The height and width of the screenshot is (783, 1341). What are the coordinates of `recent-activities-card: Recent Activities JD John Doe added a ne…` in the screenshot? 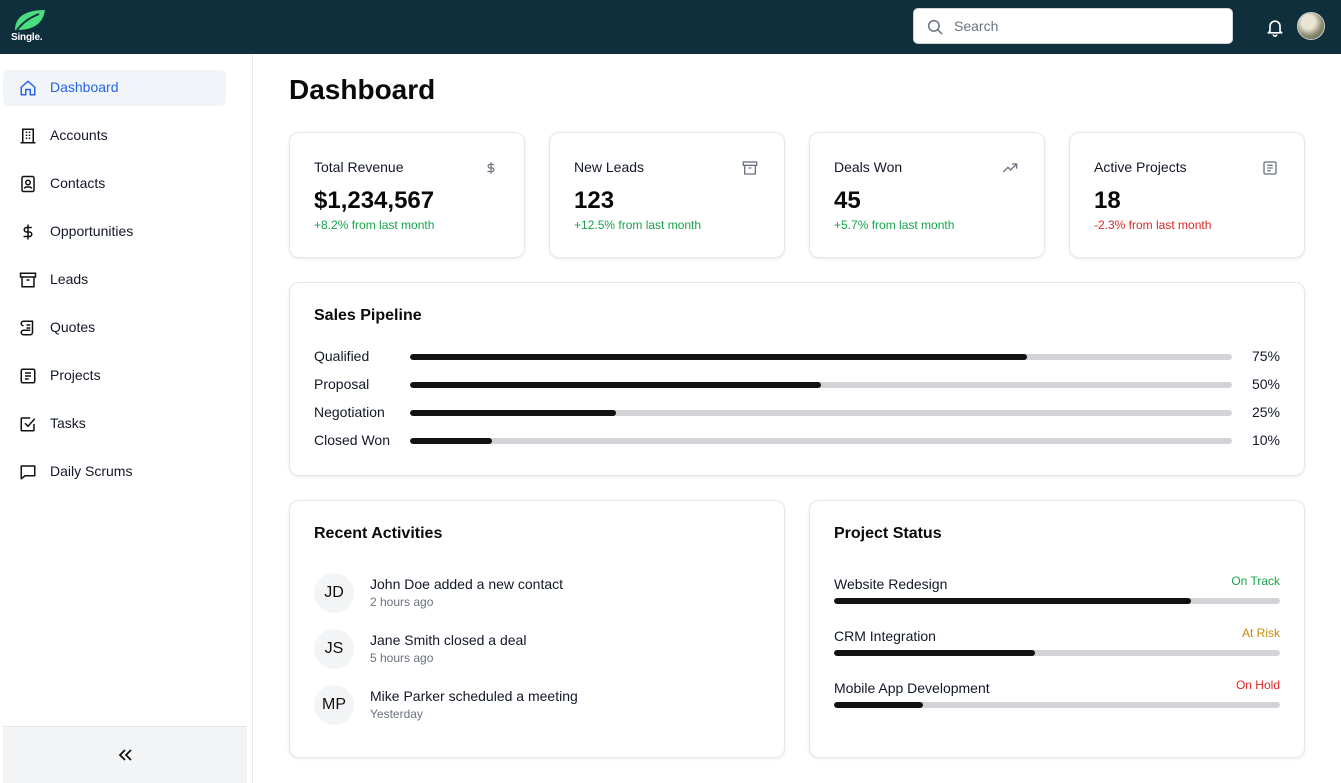 It's located at (537, 629).